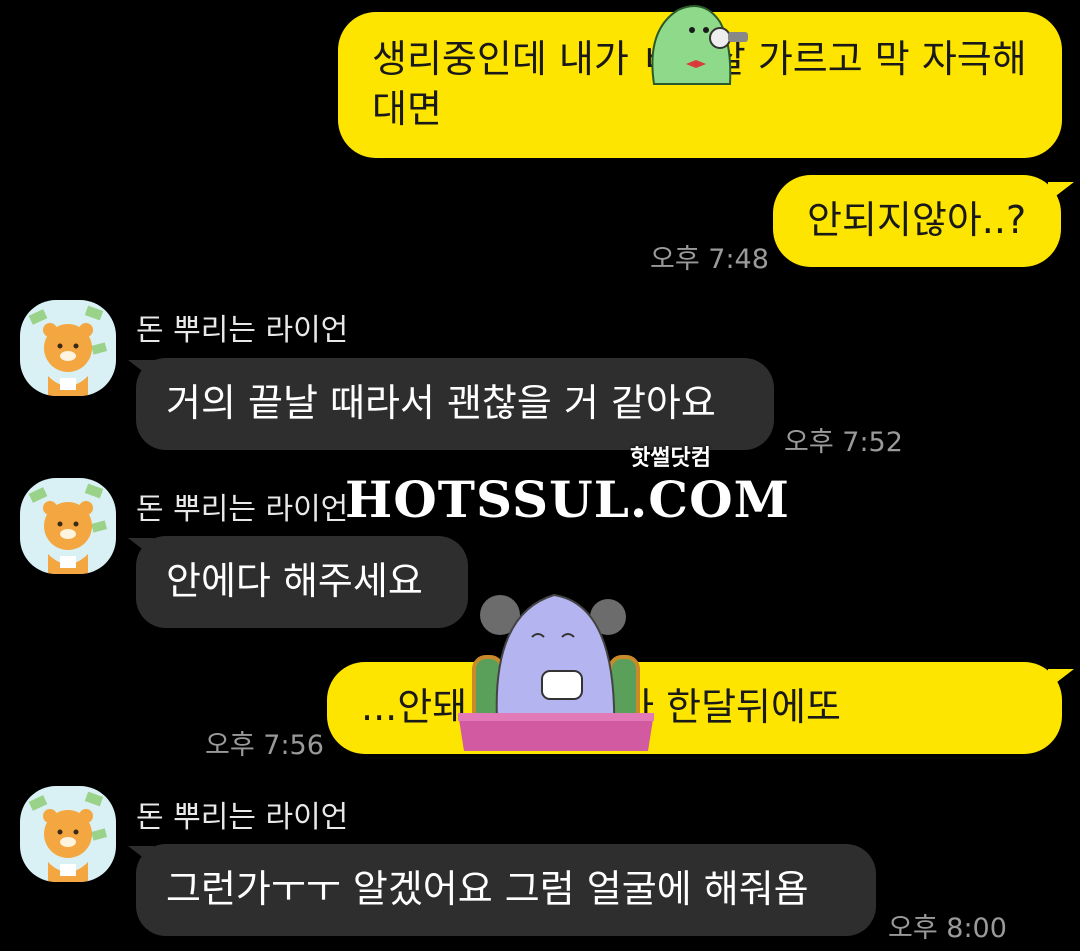  I want to click on message-time: 오후 8:00, so click(947, 928).